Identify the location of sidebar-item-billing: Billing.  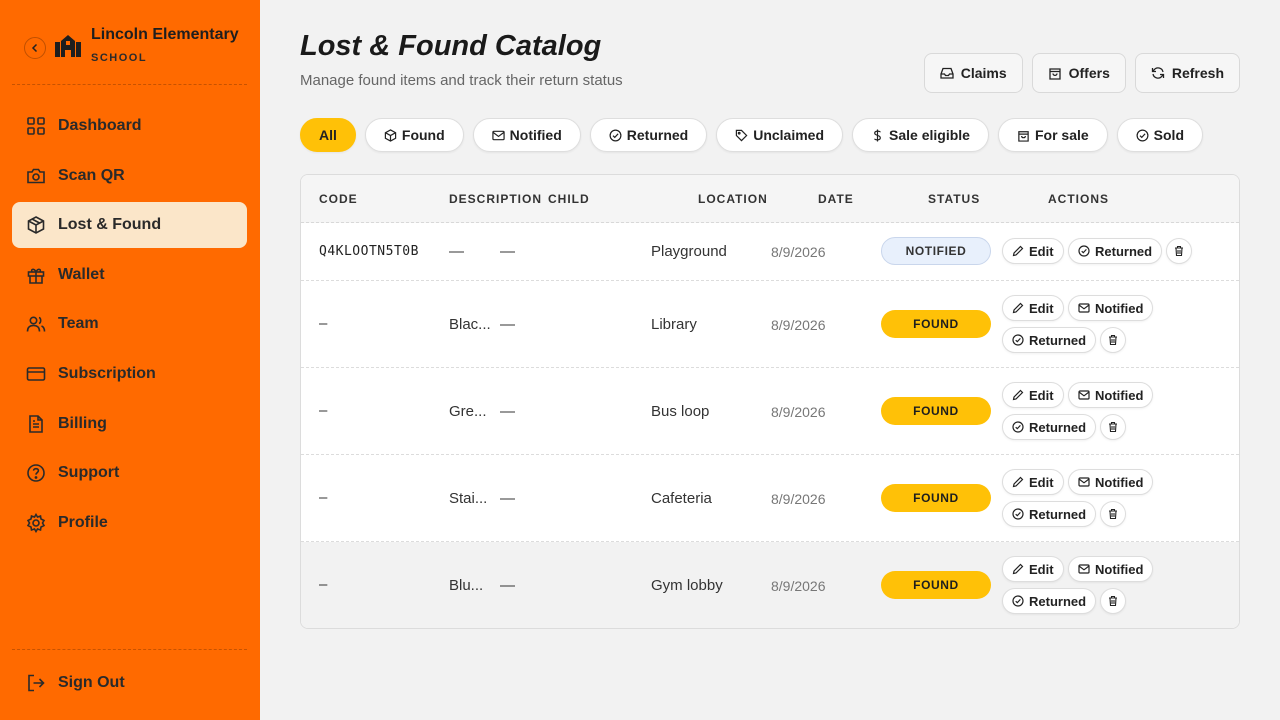
(129, 424).